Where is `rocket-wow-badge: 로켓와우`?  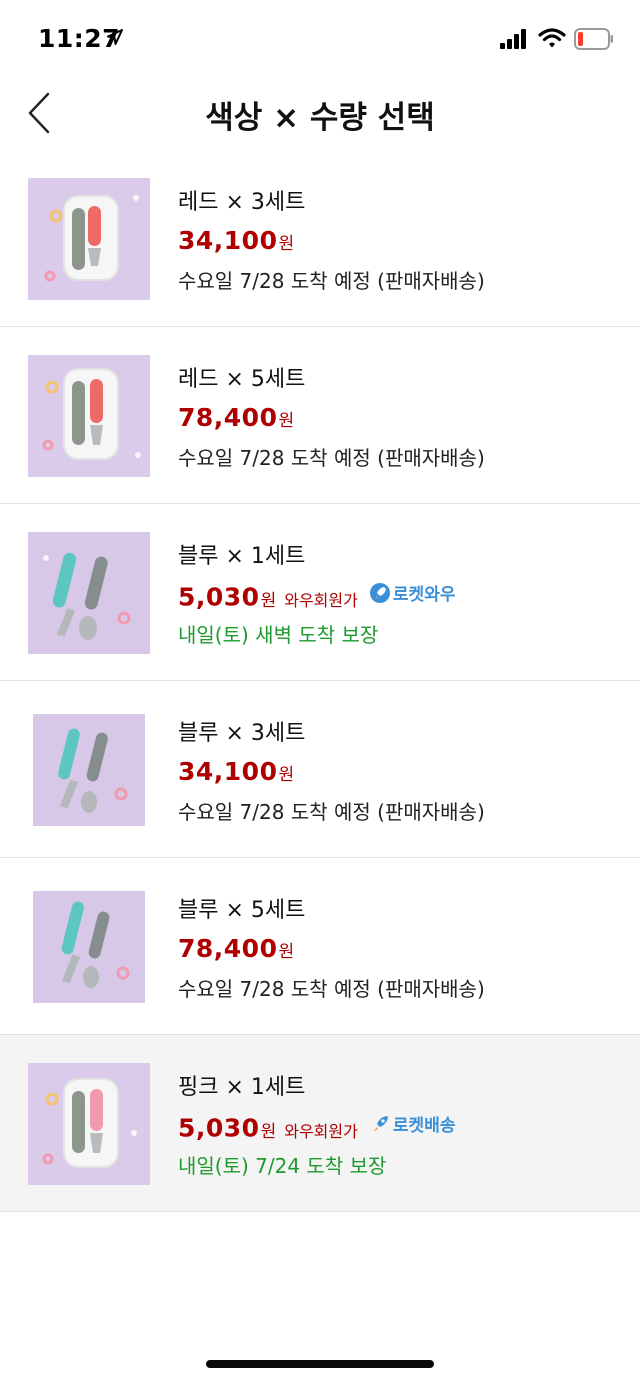
rocket-wow-badge: 로켓와우 is located at coordinates (412, 592).